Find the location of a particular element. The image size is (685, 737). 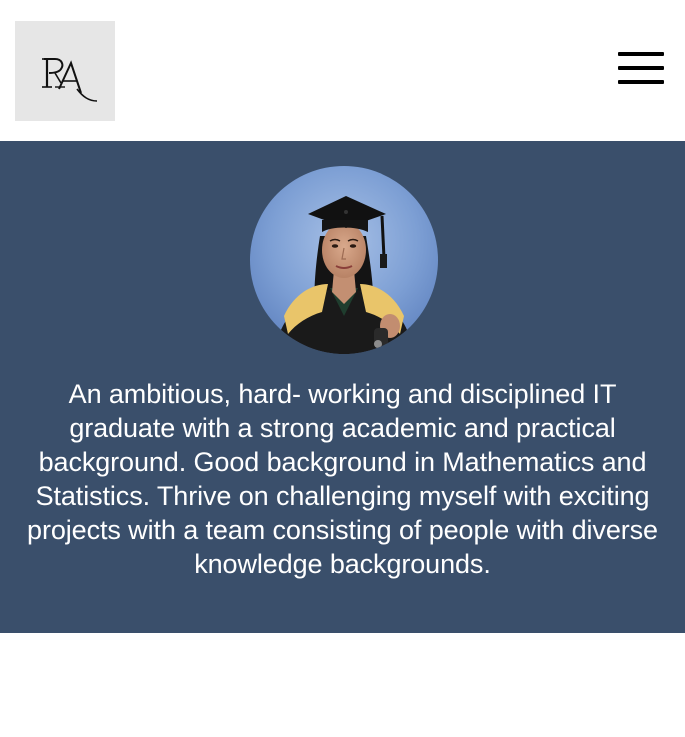

graduate-portrait-image is located at coordinates (344, 260).